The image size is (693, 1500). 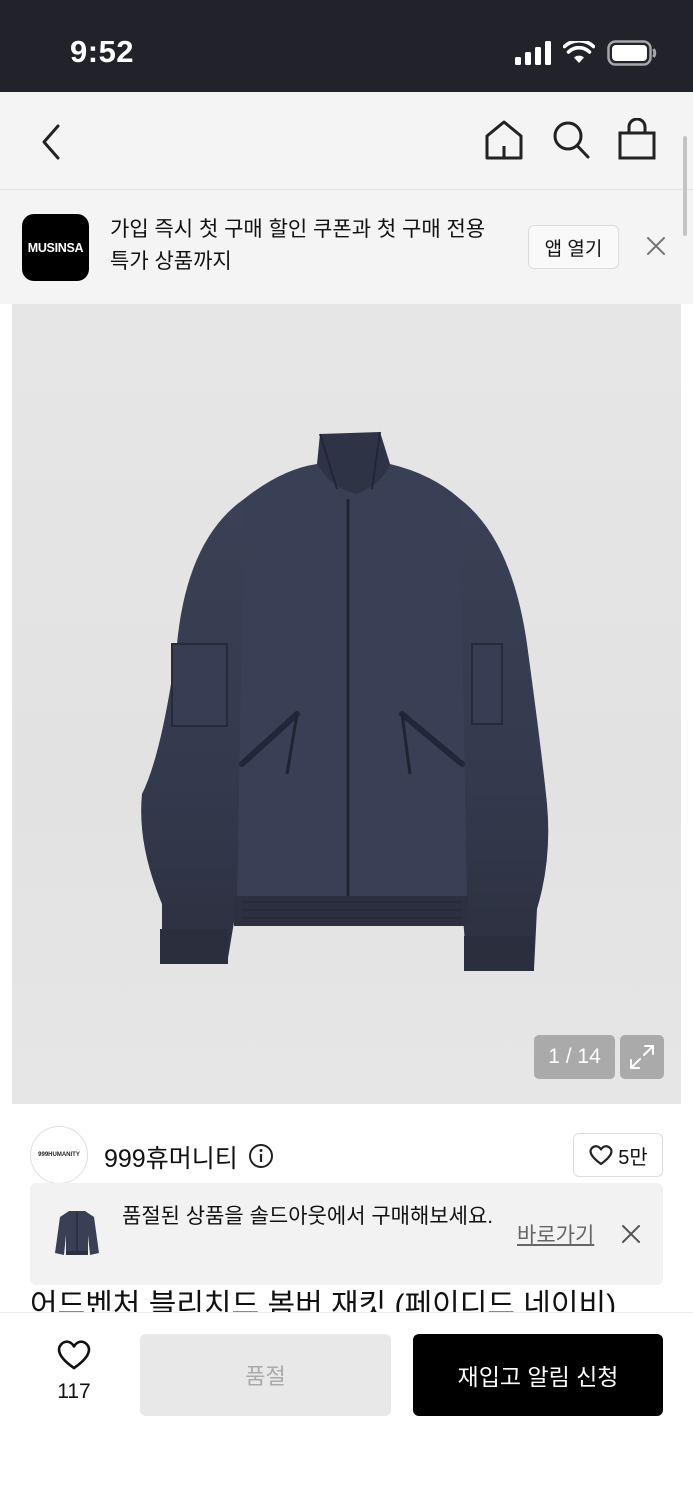 I want to click on status-icons, so click(x=586, y=53).